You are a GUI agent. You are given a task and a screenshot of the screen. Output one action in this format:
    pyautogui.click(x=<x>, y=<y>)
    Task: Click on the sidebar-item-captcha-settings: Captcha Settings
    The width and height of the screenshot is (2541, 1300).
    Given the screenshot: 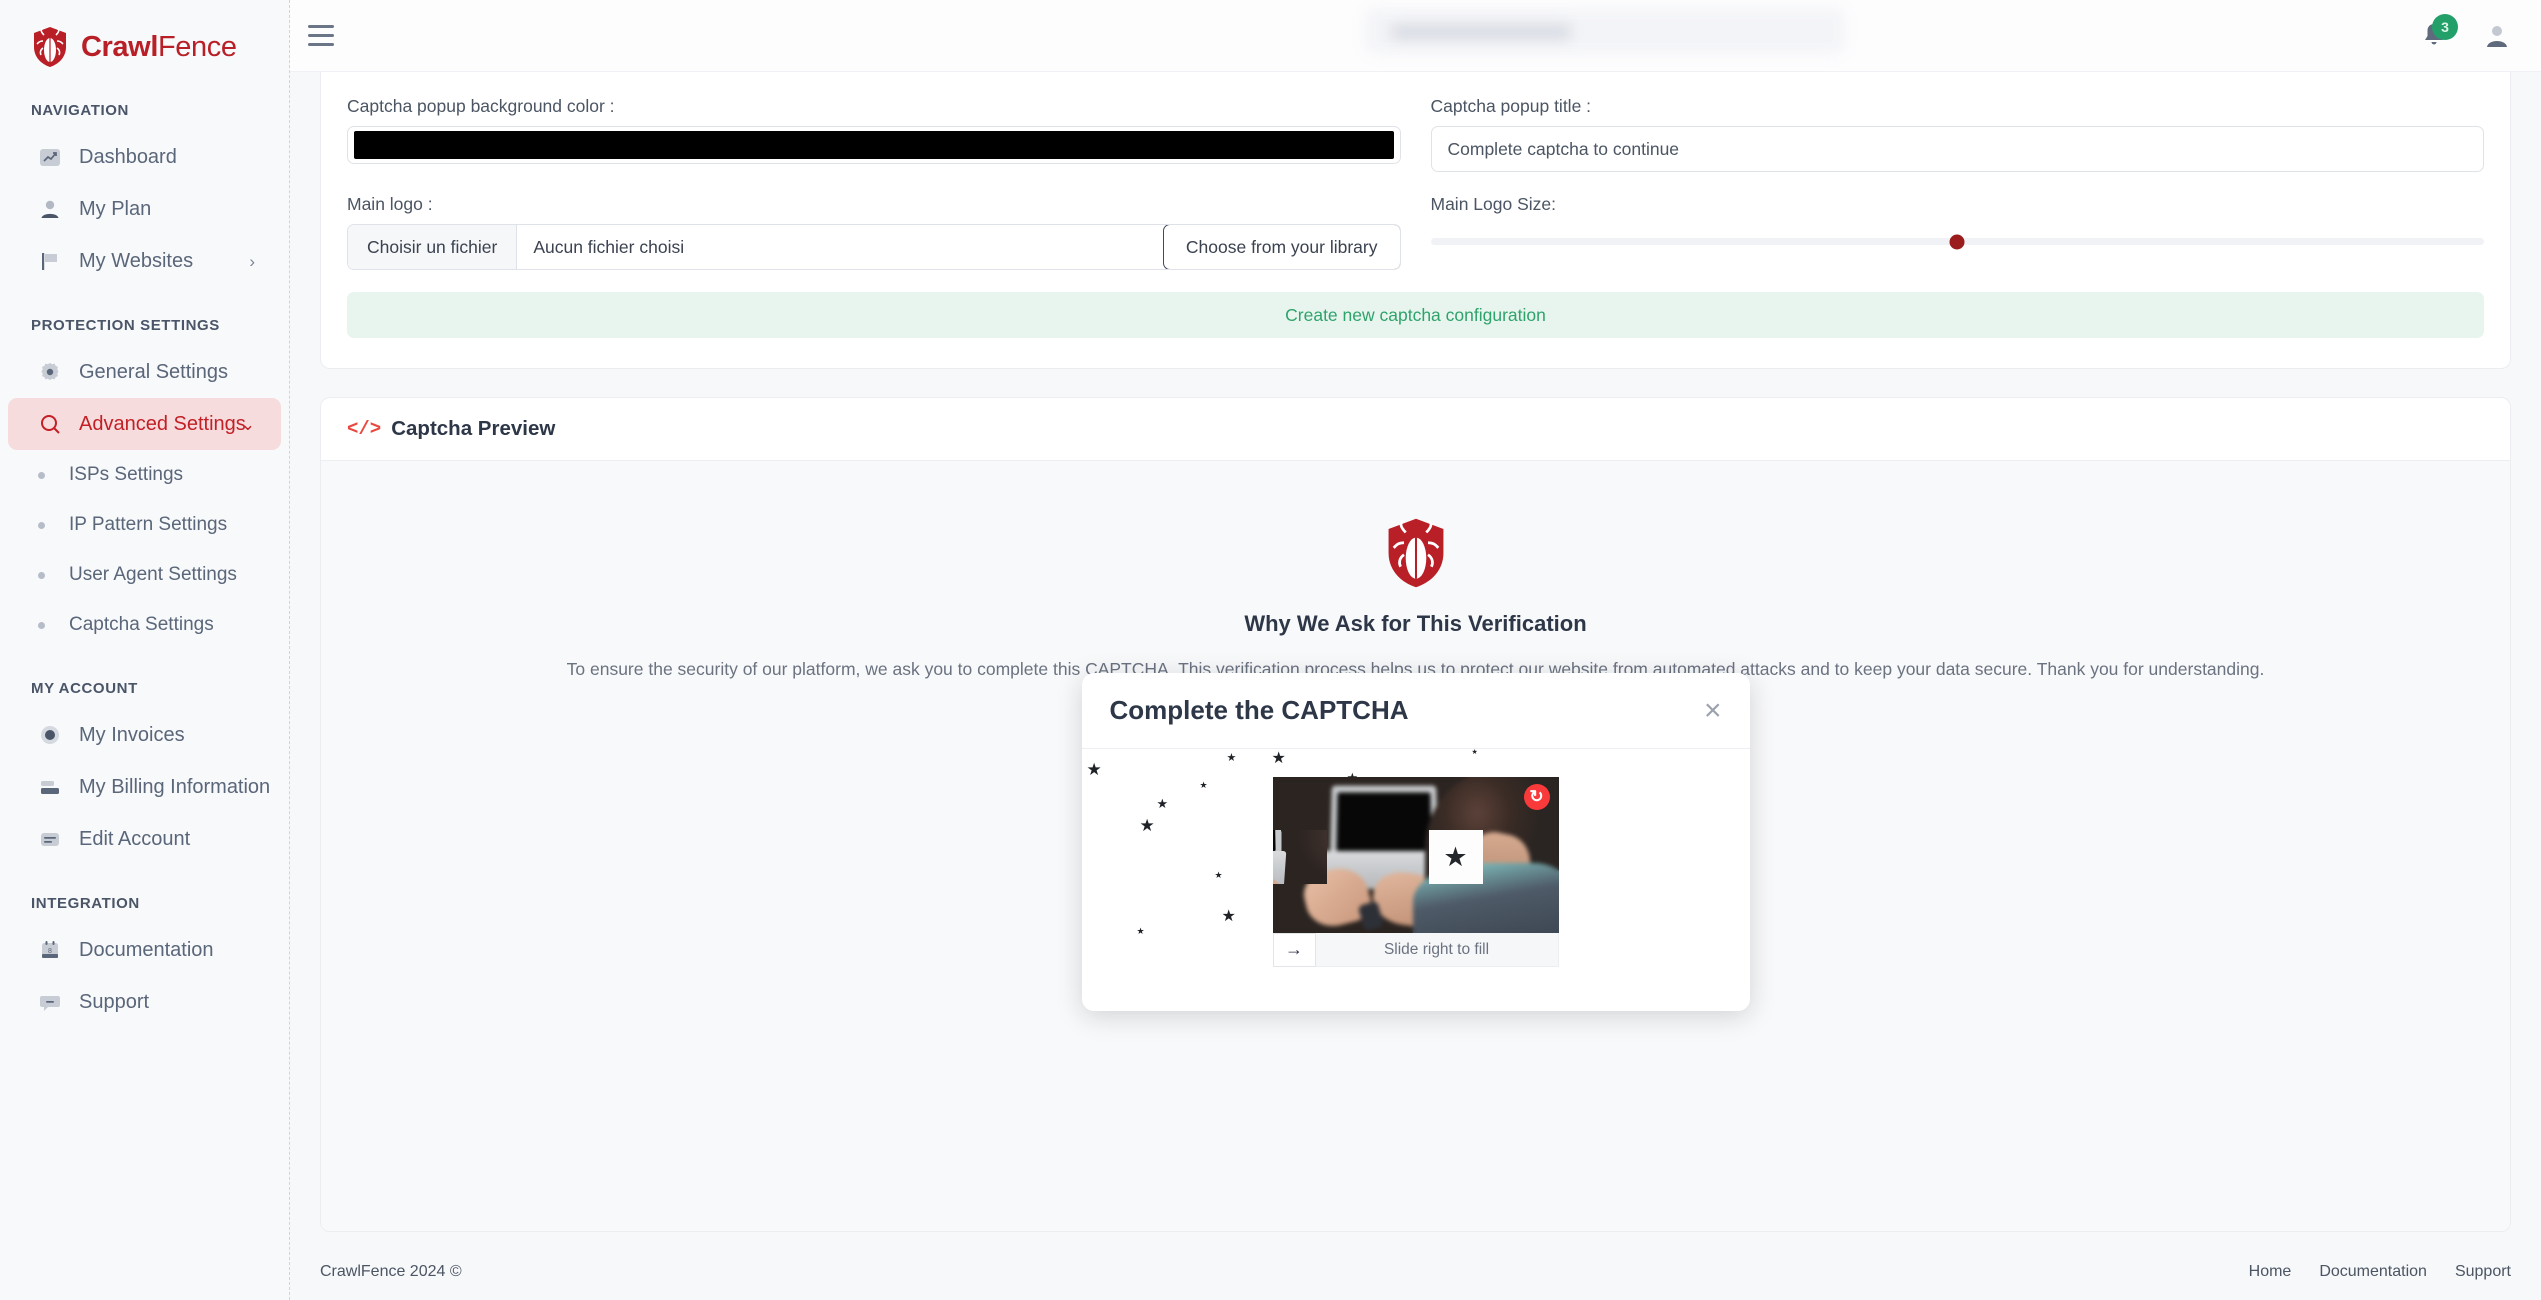 What is the action you would take?
    pyautogui.click(x=144, y=625)
    